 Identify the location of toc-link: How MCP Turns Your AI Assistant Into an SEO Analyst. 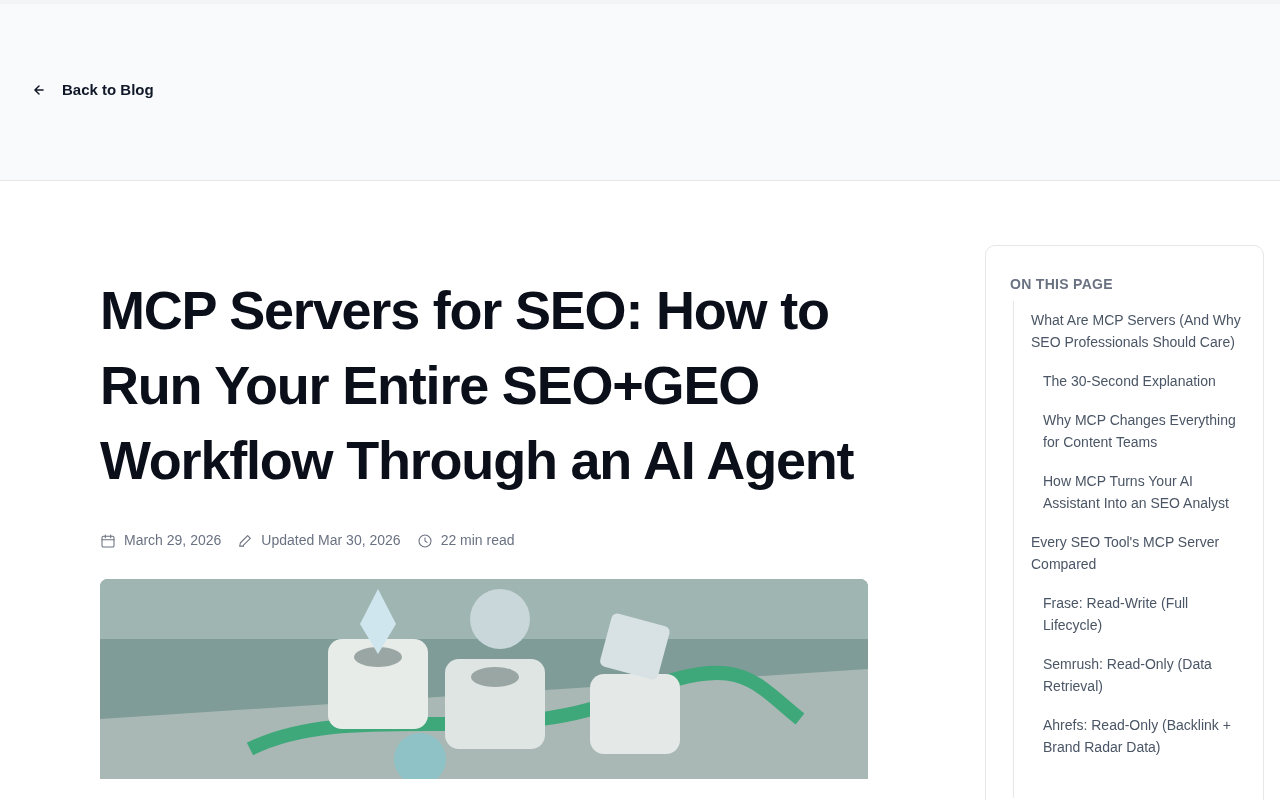
(1129, 492).